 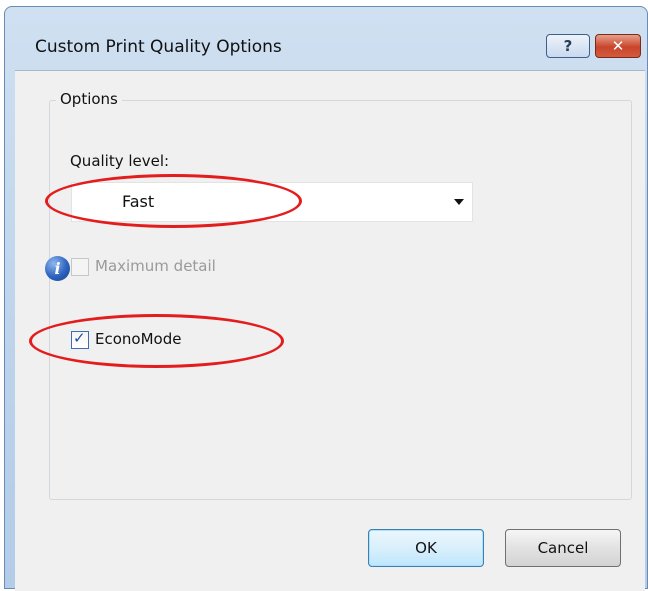 I want to click on econo-mode-checkbox: ✓, so click(x=80, y=339).